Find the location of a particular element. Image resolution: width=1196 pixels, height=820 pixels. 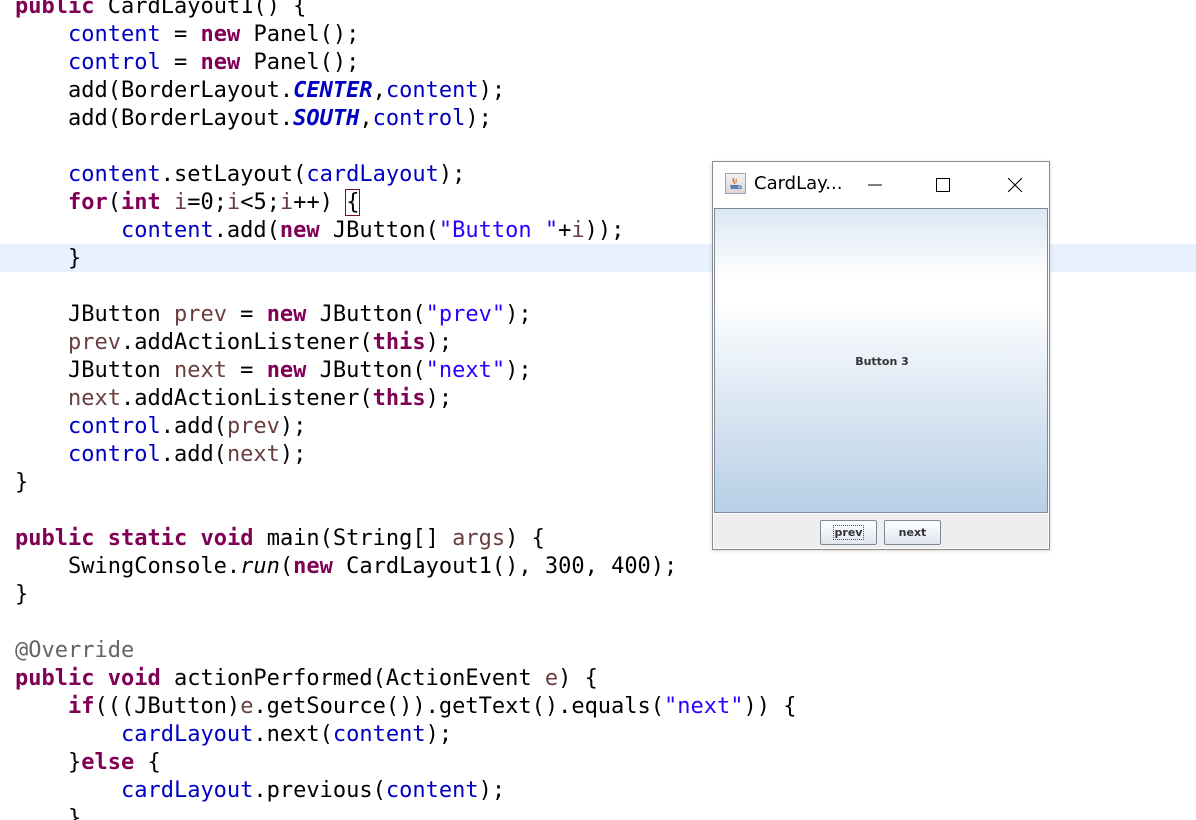

code-line: content.add(new JButton("Button "+i)); is located at coordinates (372, 230).